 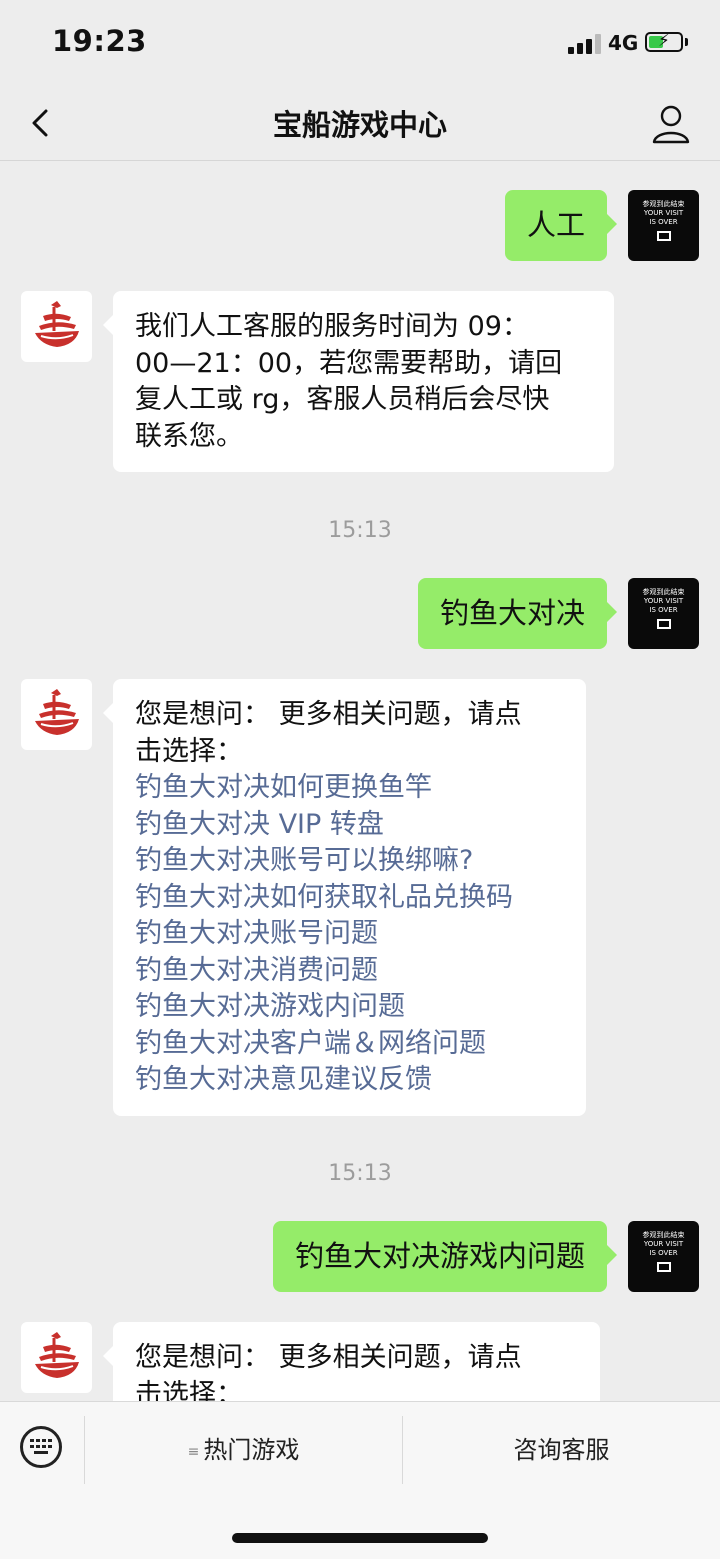 What do you see at coordinates (349, 971) in the screenshot?
I see `faq-link: 钓鱼大对决消费问题` at bounding box center [349, 971].